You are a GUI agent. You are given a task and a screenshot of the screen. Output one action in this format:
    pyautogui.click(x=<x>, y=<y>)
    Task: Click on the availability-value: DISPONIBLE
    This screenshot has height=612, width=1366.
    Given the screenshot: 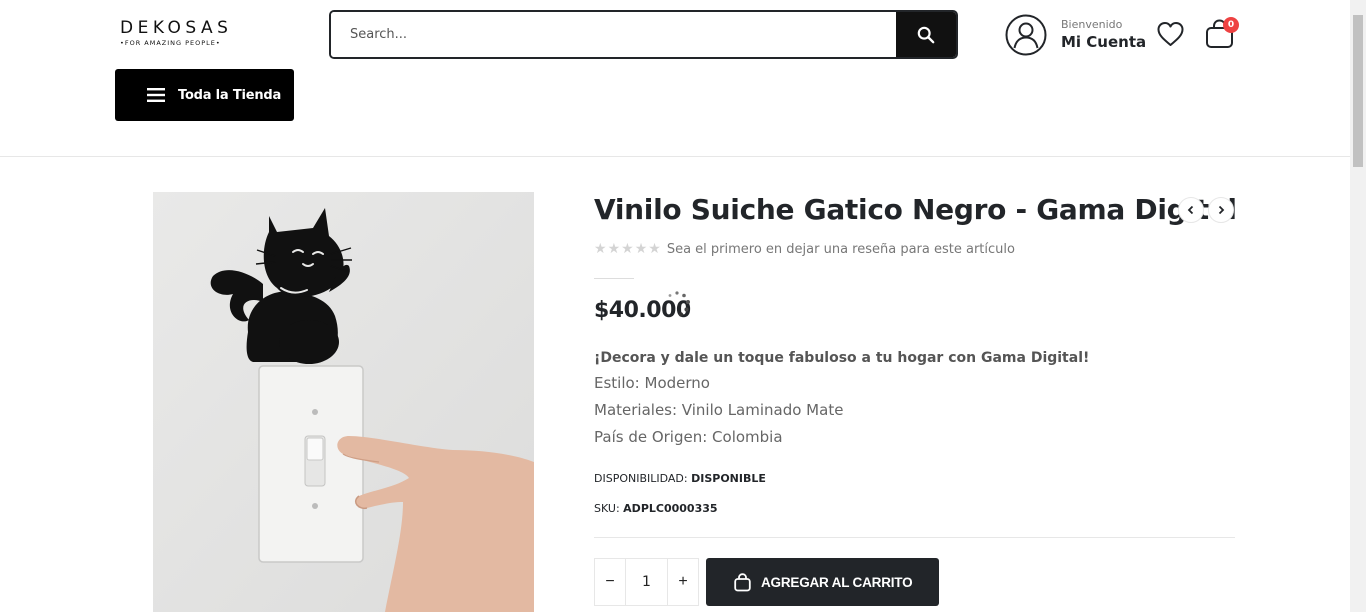 What is the action you would take?
    pyautogui.click(x=728, y=478)
    